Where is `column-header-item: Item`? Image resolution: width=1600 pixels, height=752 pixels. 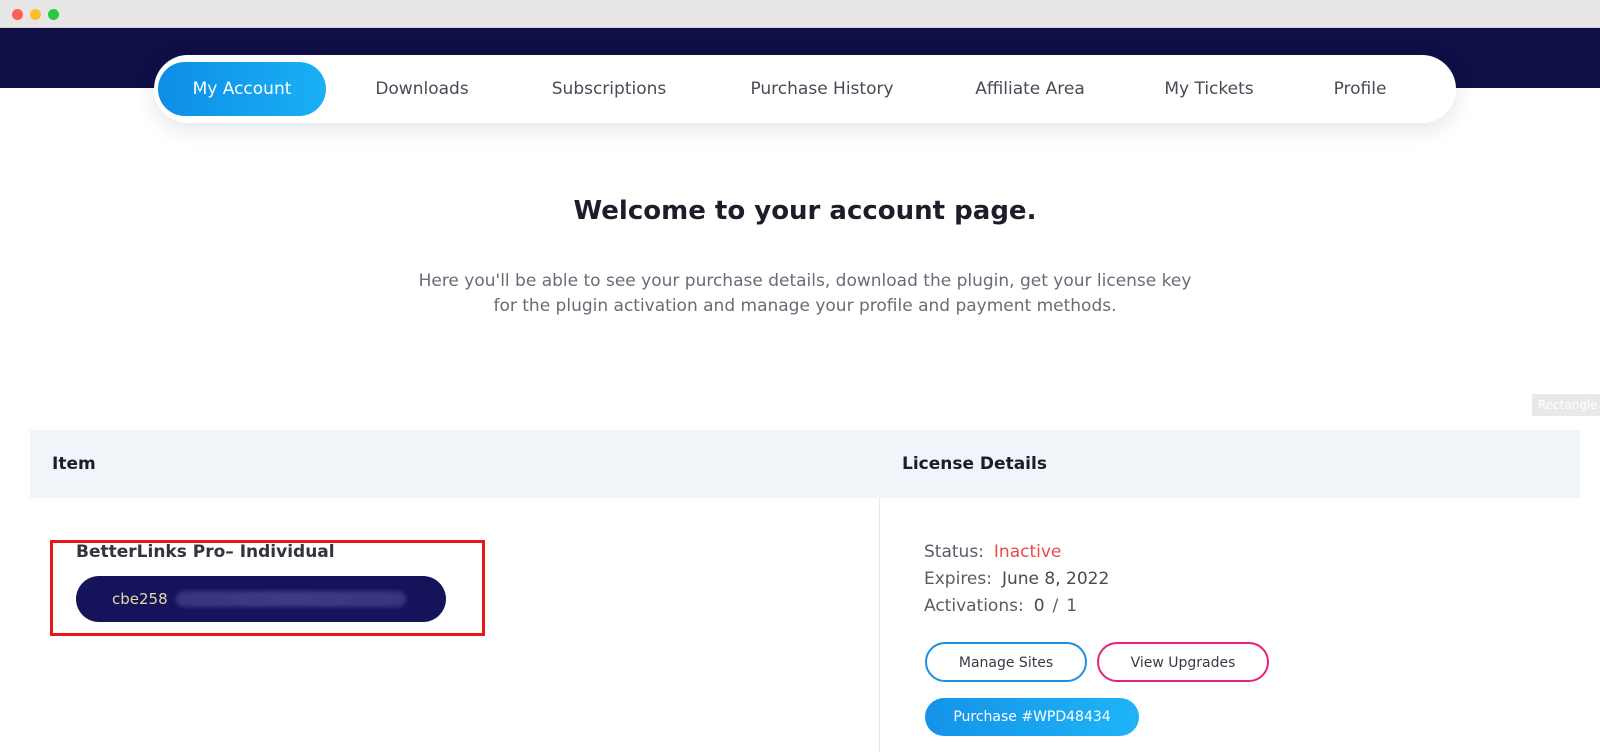 column-header-item: Item is located at coordinates (74, 464).